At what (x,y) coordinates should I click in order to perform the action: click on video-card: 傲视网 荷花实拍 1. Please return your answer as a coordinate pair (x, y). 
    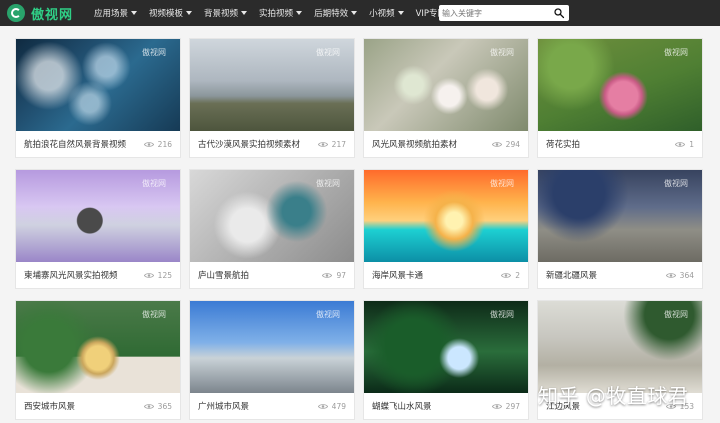
    Looking at the image, I should click on (620, 98).